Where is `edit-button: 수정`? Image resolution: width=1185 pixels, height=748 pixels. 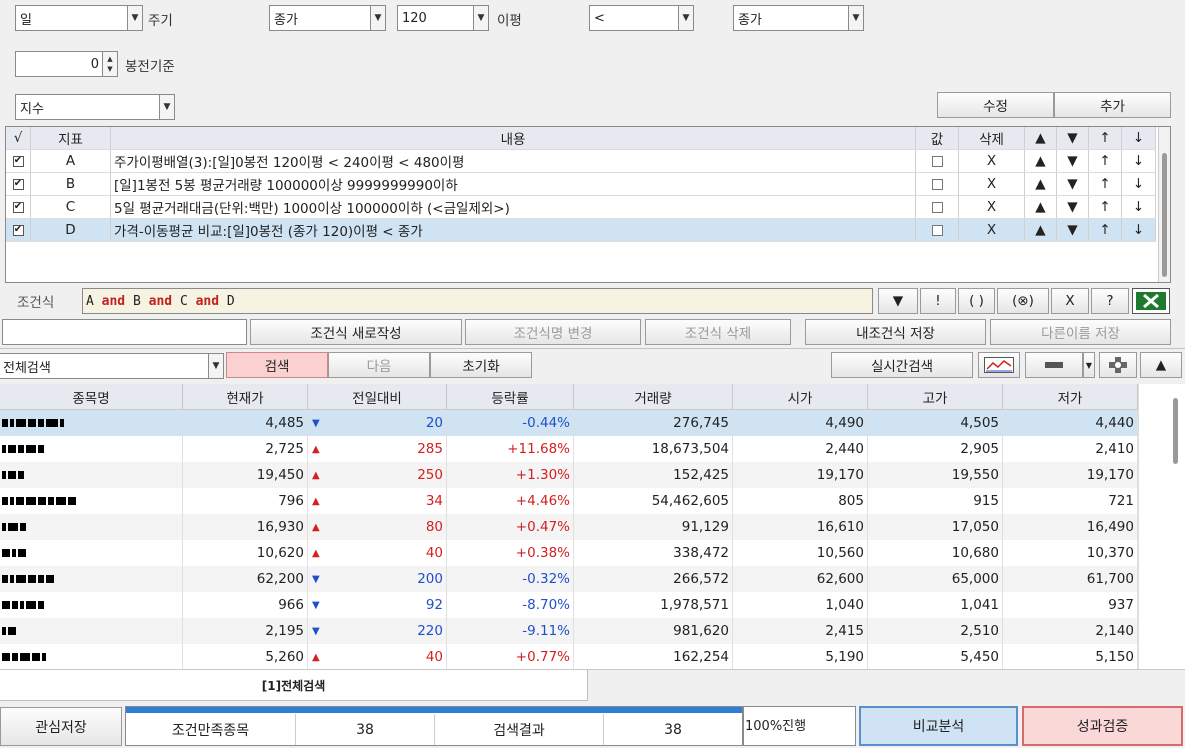 edit-button: 수정 is located at coordinates (995, 105).